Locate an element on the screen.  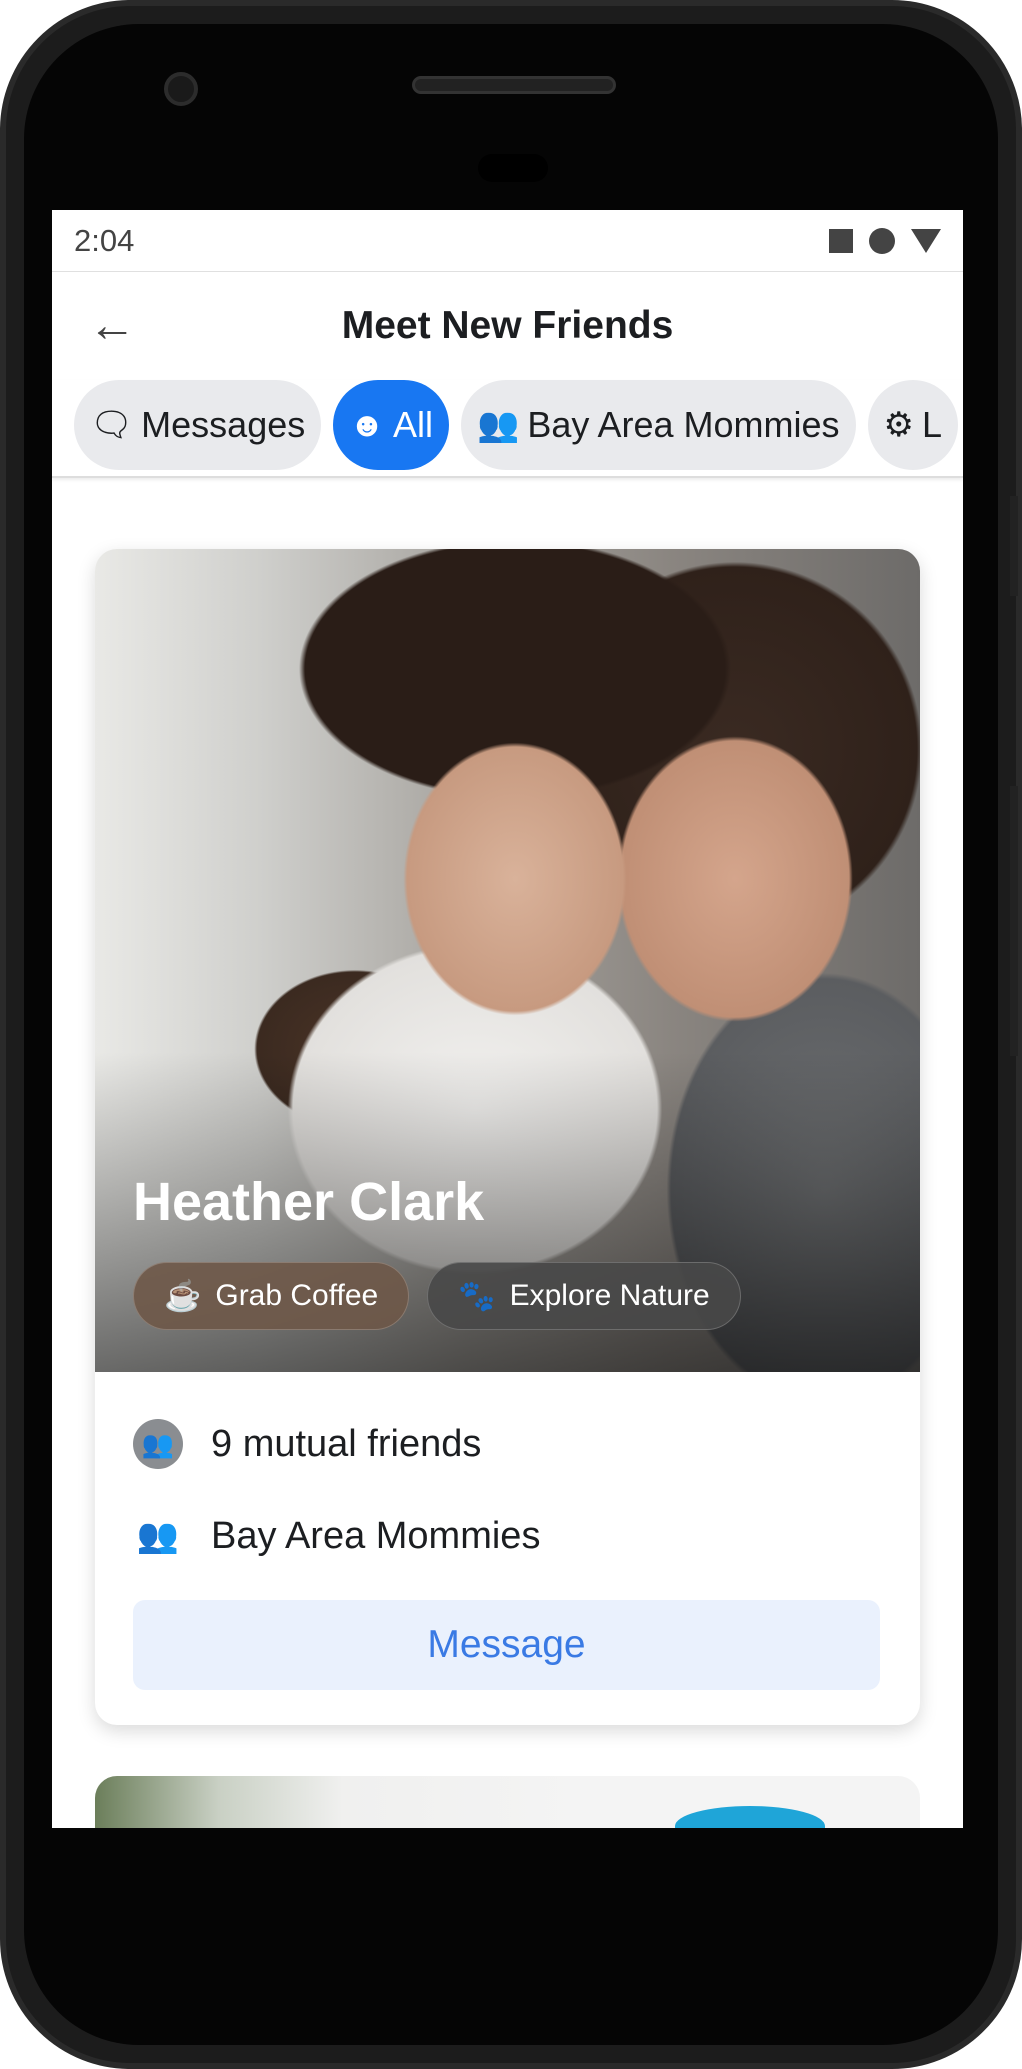
gear-icon: ⚙ is located at coordinates (898, 425).